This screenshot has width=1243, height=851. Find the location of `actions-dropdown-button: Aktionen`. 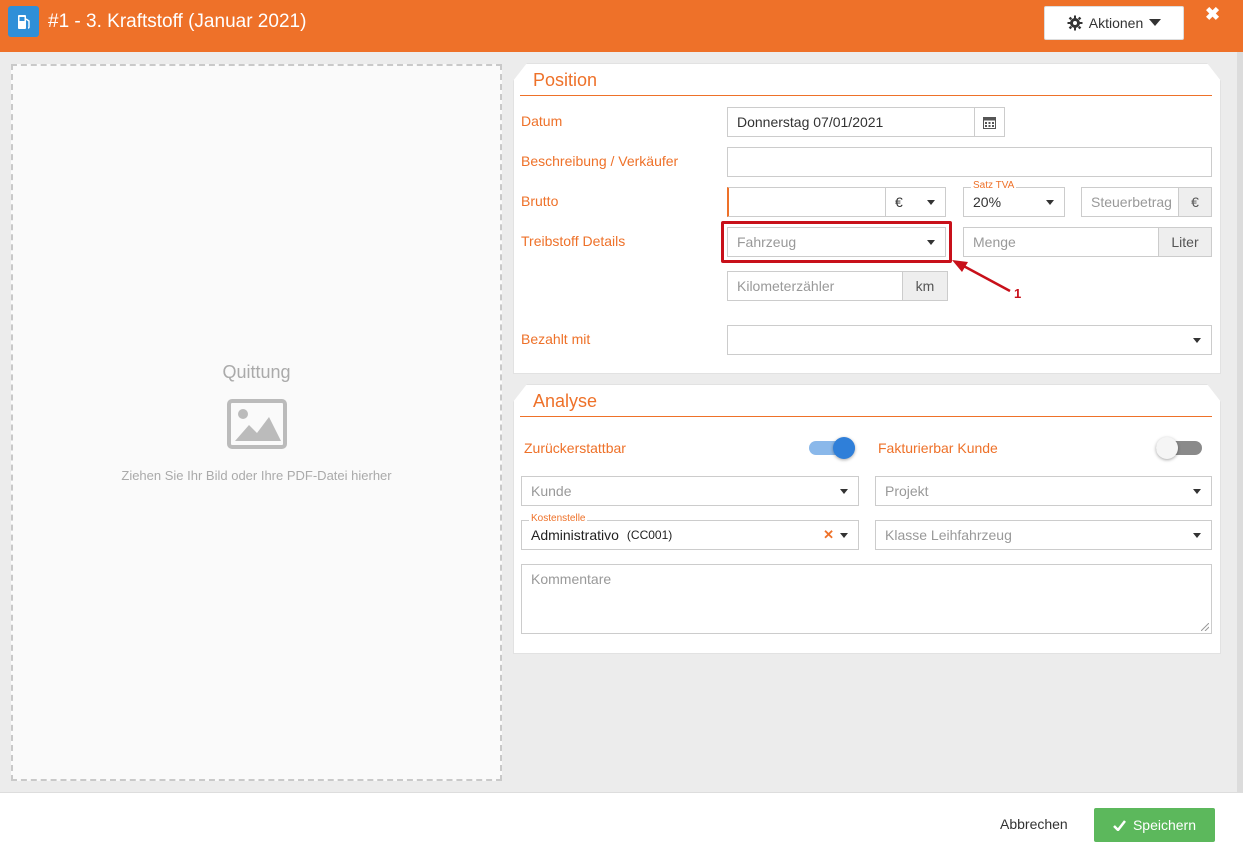

actions-dropdown-button: Aktionen is located at coordinates (1114, 23).